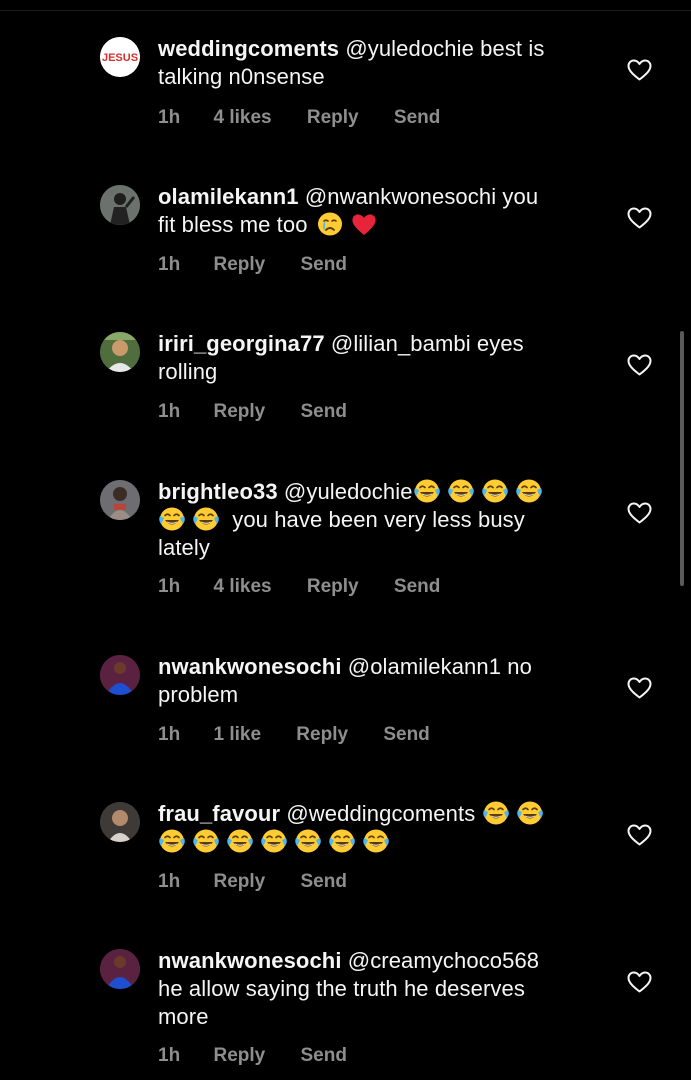 Image resolution: width=691 pixels, height=1080 pixels. I want to click on likes-count: 1 like, so click(237, 735).